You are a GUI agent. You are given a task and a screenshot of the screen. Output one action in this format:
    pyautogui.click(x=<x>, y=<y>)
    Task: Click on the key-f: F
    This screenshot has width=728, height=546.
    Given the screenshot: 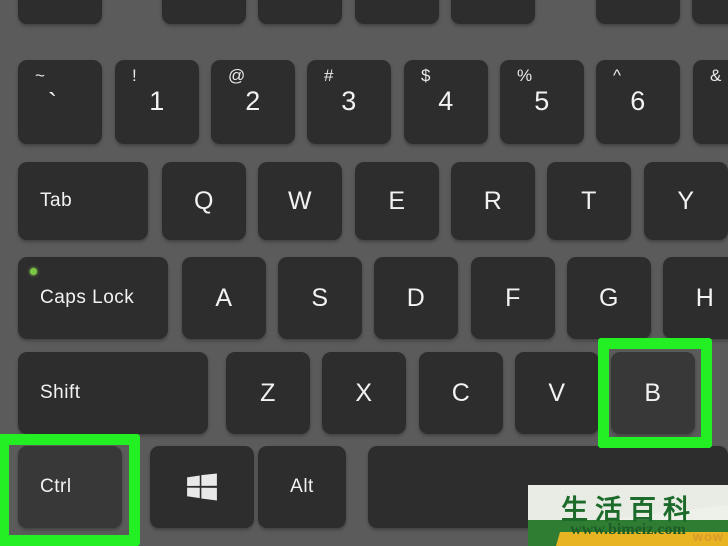 What is the action you would take?
    pyautogui.click(x=513, y=298)
    